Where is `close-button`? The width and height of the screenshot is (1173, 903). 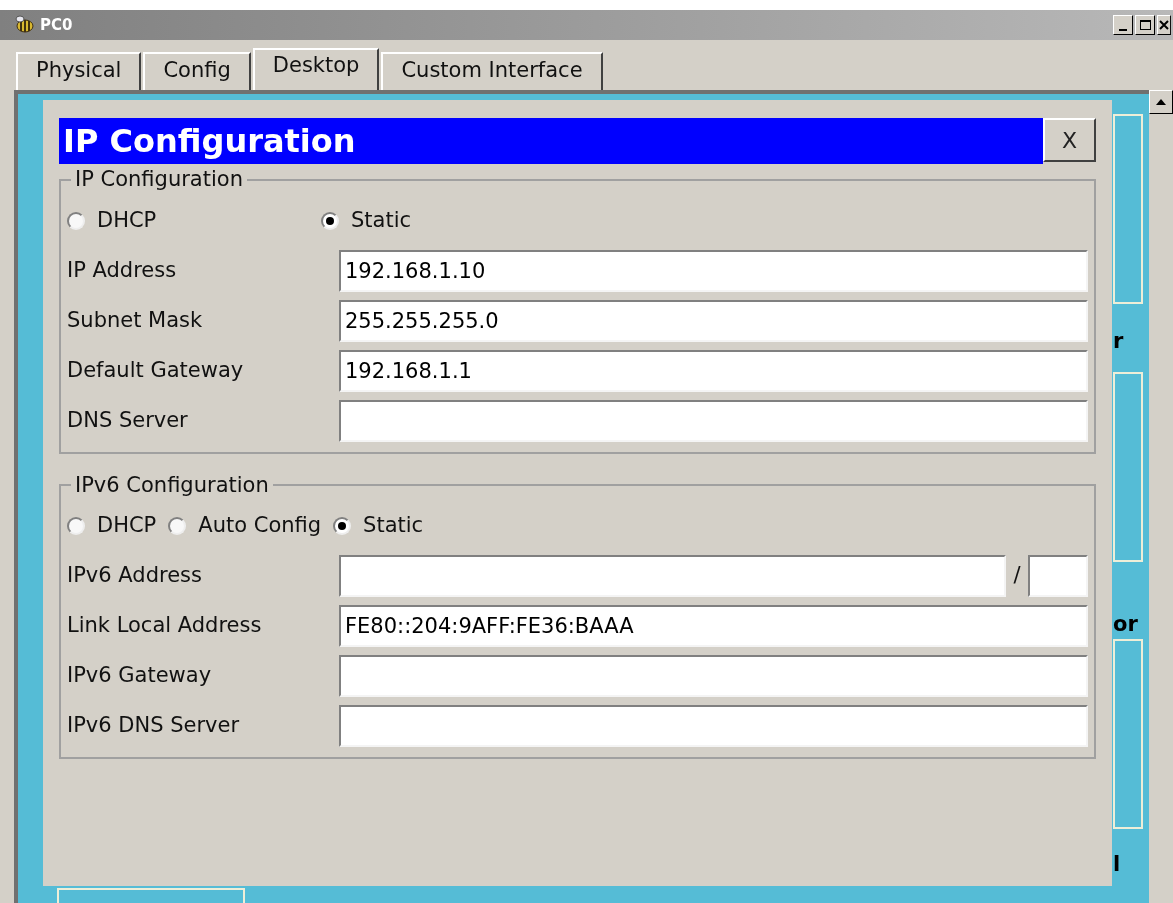 close-button is located at coordinates (1164, 25).